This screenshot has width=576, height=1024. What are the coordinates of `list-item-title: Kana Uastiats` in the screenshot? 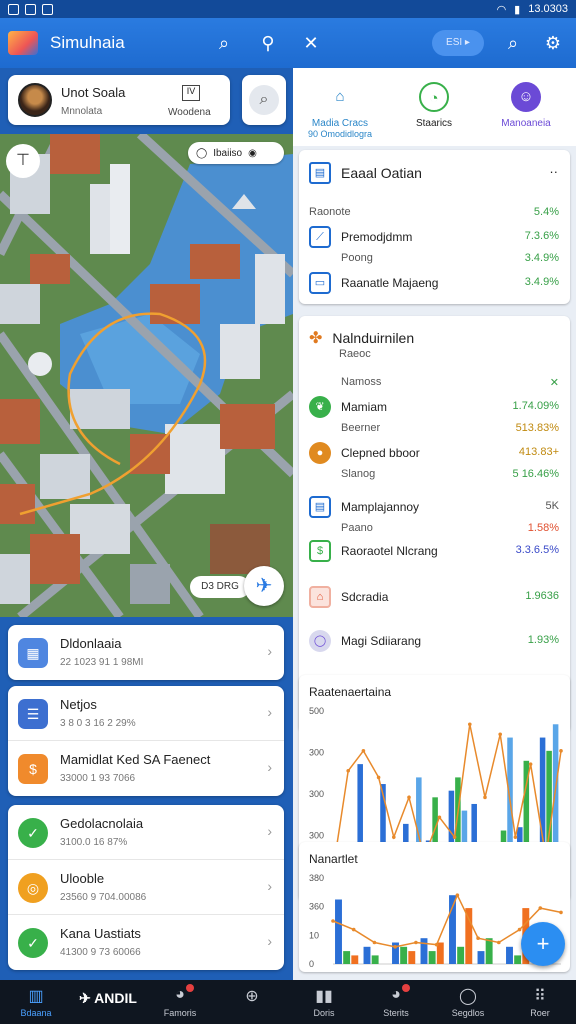 It's located at (100, 933).